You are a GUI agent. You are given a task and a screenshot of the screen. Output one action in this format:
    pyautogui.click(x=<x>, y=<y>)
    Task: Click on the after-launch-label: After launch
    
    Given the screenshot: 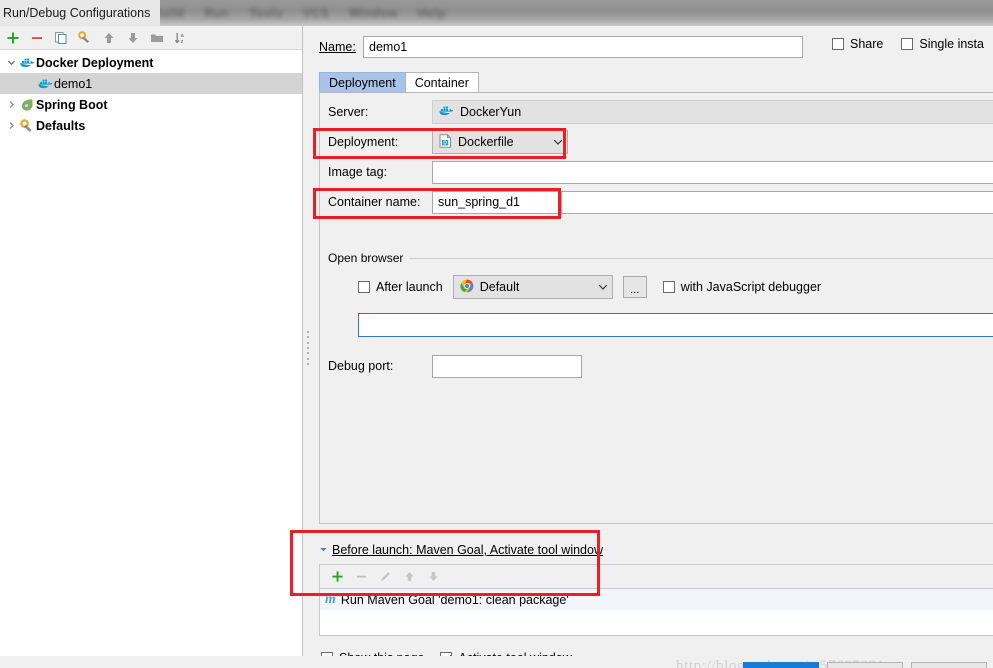 What is the action you would take?
    pyautogui.click(x=409, y=287)
    